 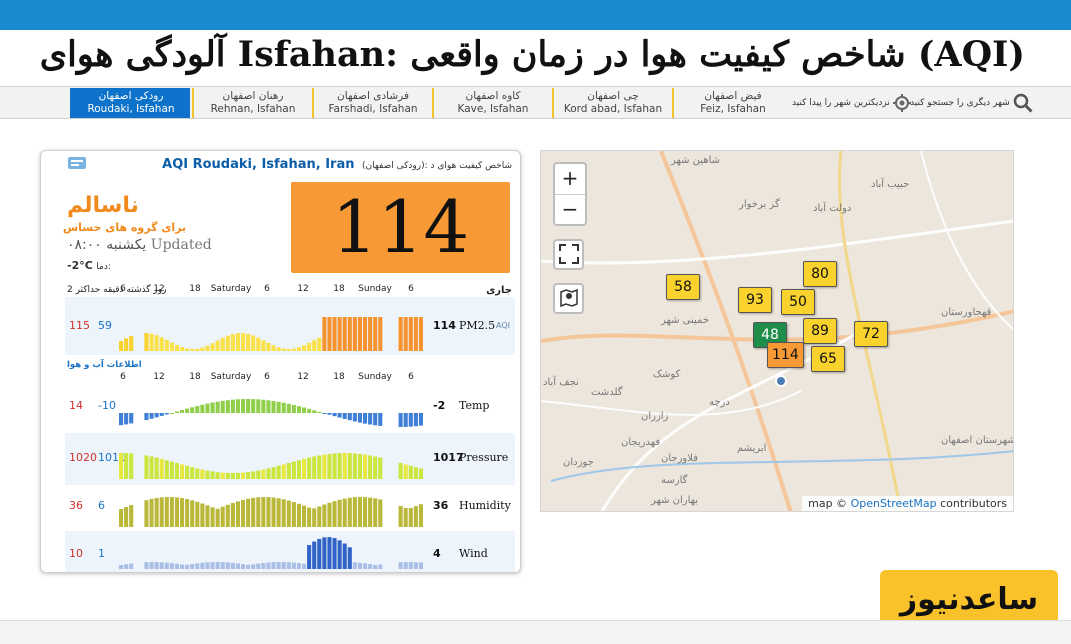 I want to click on zoom-in-button: +, so click(x=570, y=179).